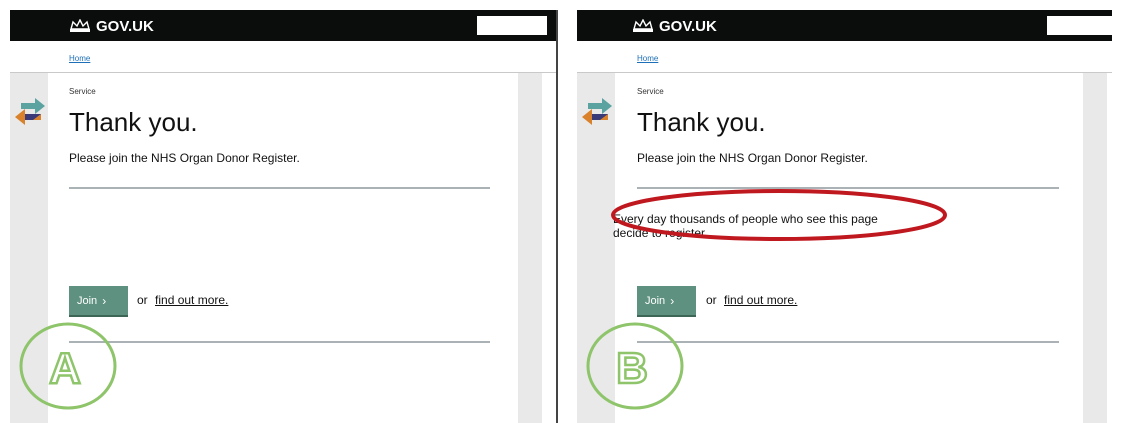 This screenshot has height=423, width=1121. I want to click on variant-badge: B, so click(635, 366).